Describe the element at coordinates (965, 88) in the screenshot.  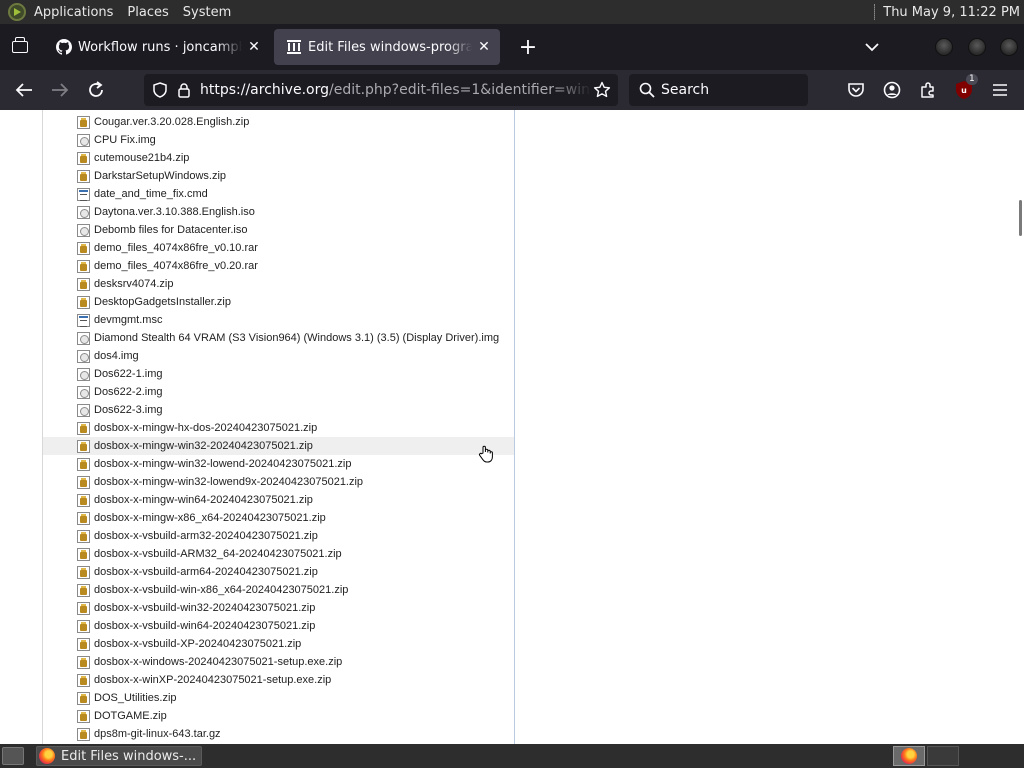
I see `ublock-origin-icon: u 1` at that location.